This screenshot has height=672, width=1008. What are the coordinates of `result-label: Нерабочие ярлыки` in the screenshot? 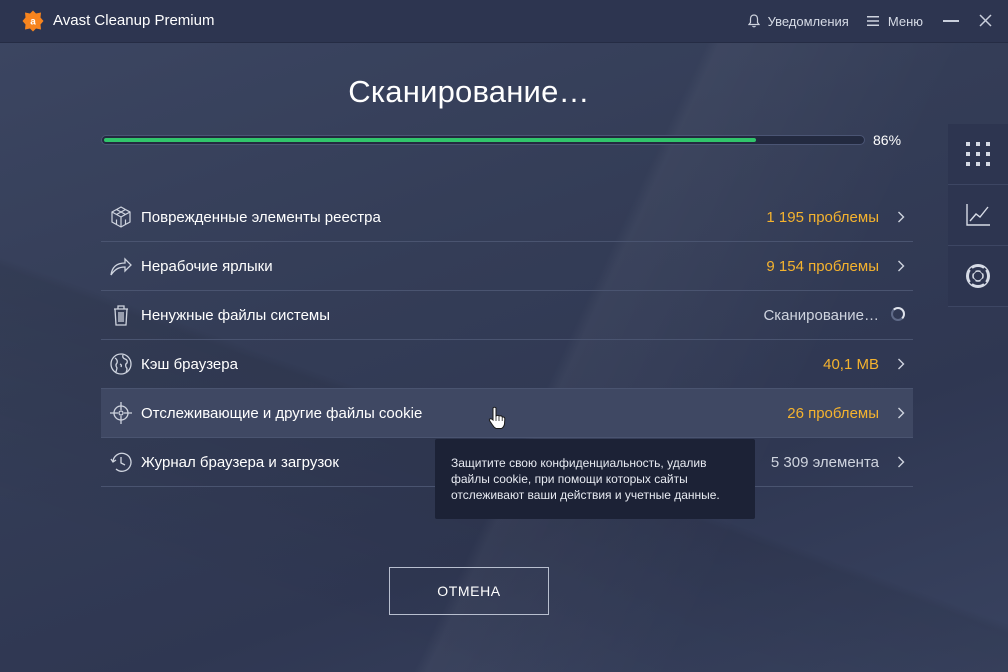 It's located at (207, 266).